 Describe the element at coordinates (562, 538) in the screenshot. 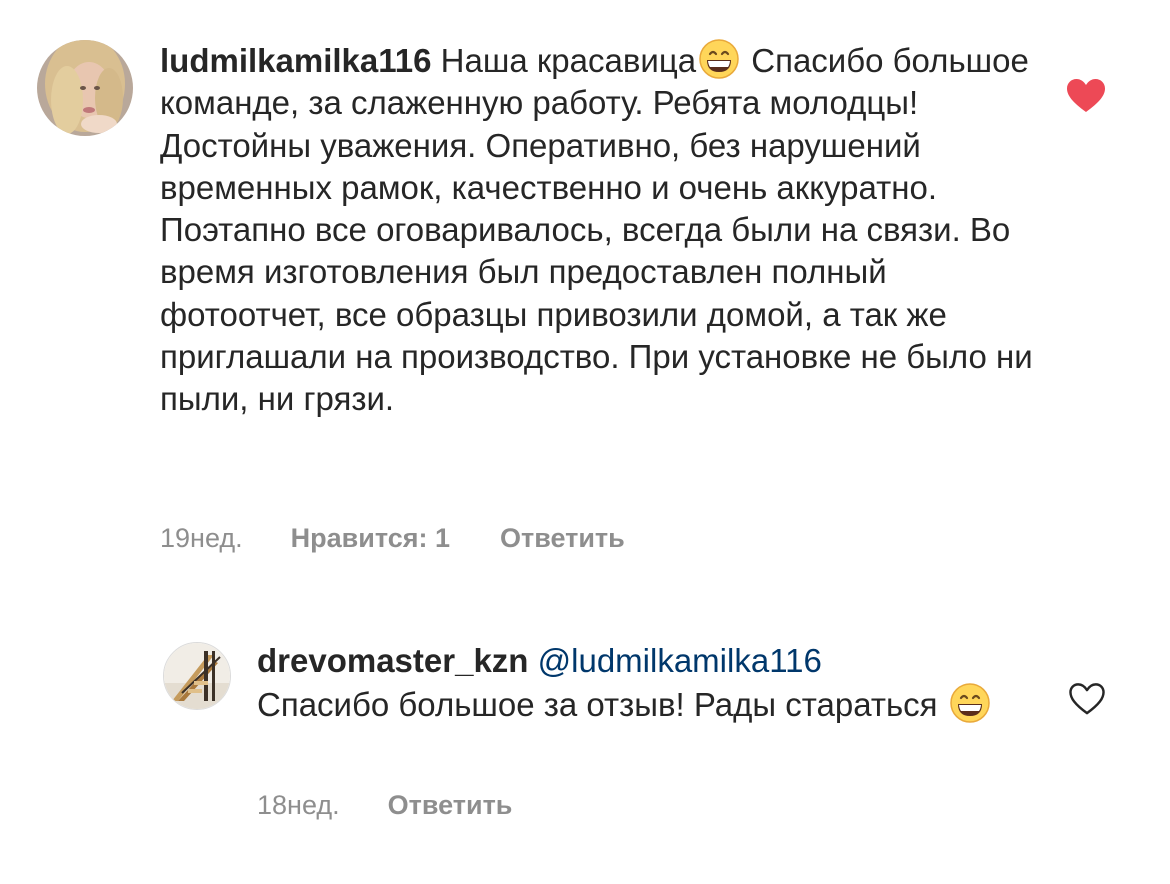

I see `comment-reply-button: Ответить` at that location.